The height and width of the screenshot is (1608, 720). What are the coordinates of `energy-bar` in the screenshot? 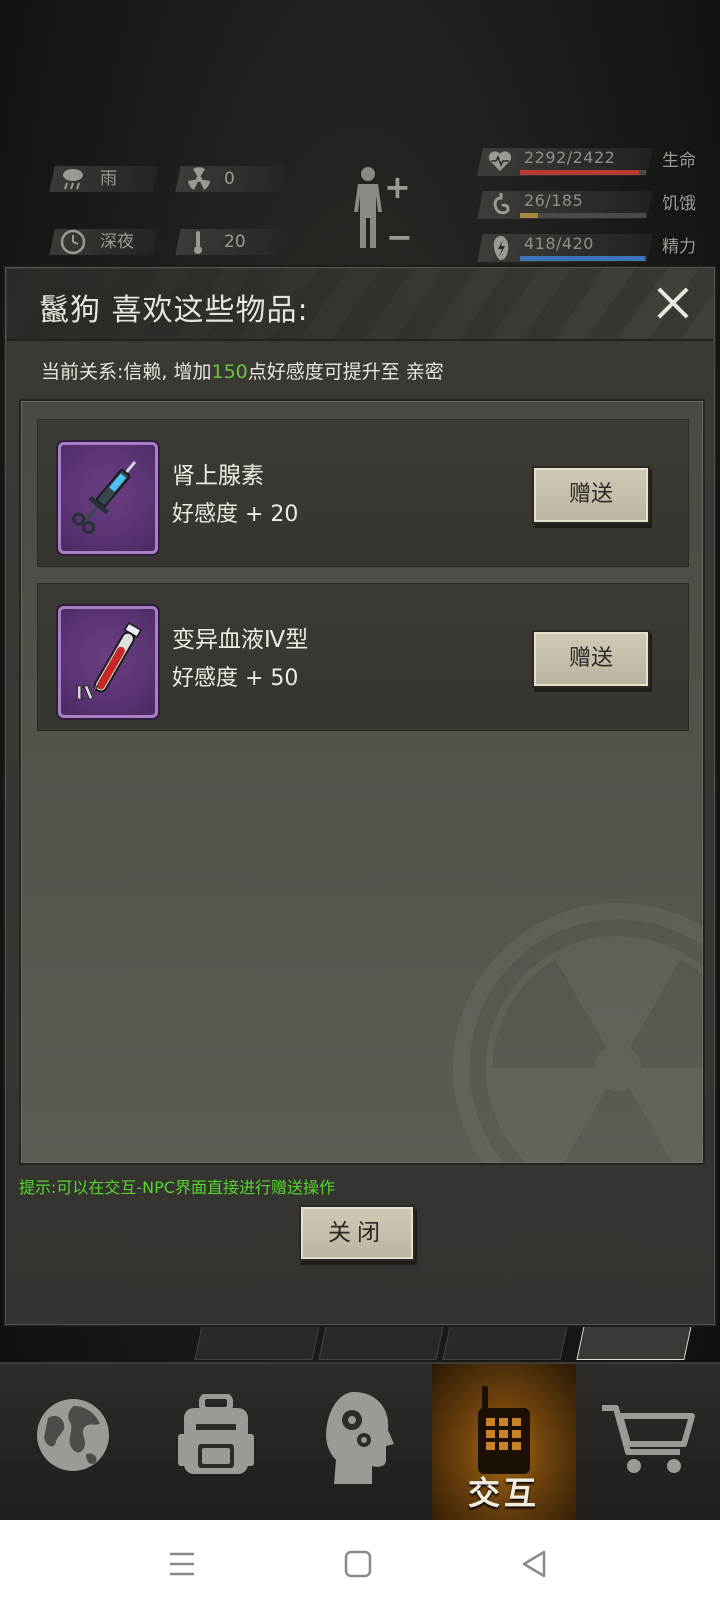 It's located at (583, 258).